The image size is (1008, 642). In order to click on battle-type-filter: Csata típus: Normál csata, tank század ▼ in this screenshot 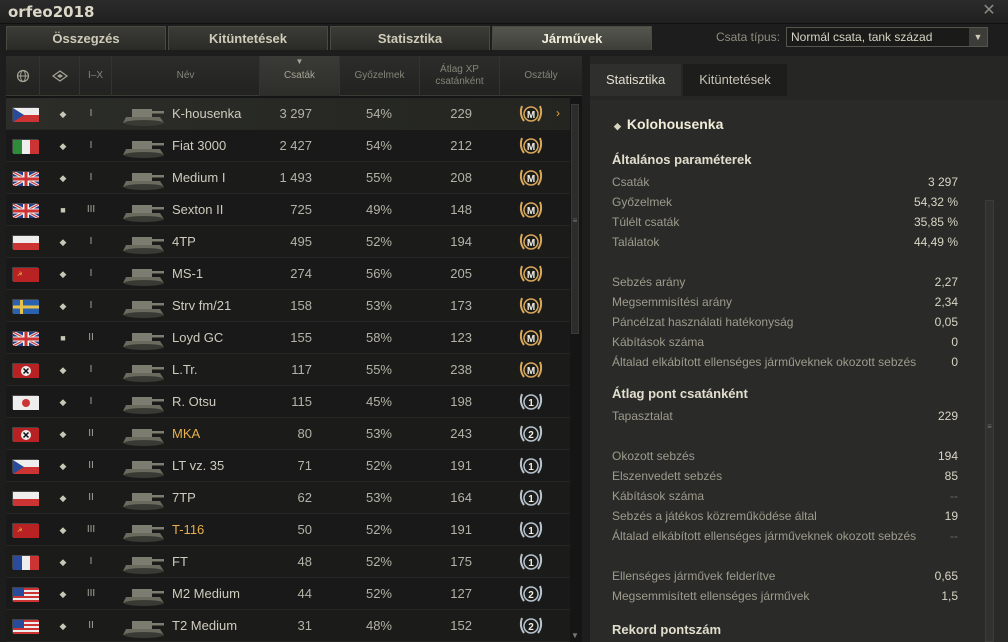, I will do `click(852, 37)`.